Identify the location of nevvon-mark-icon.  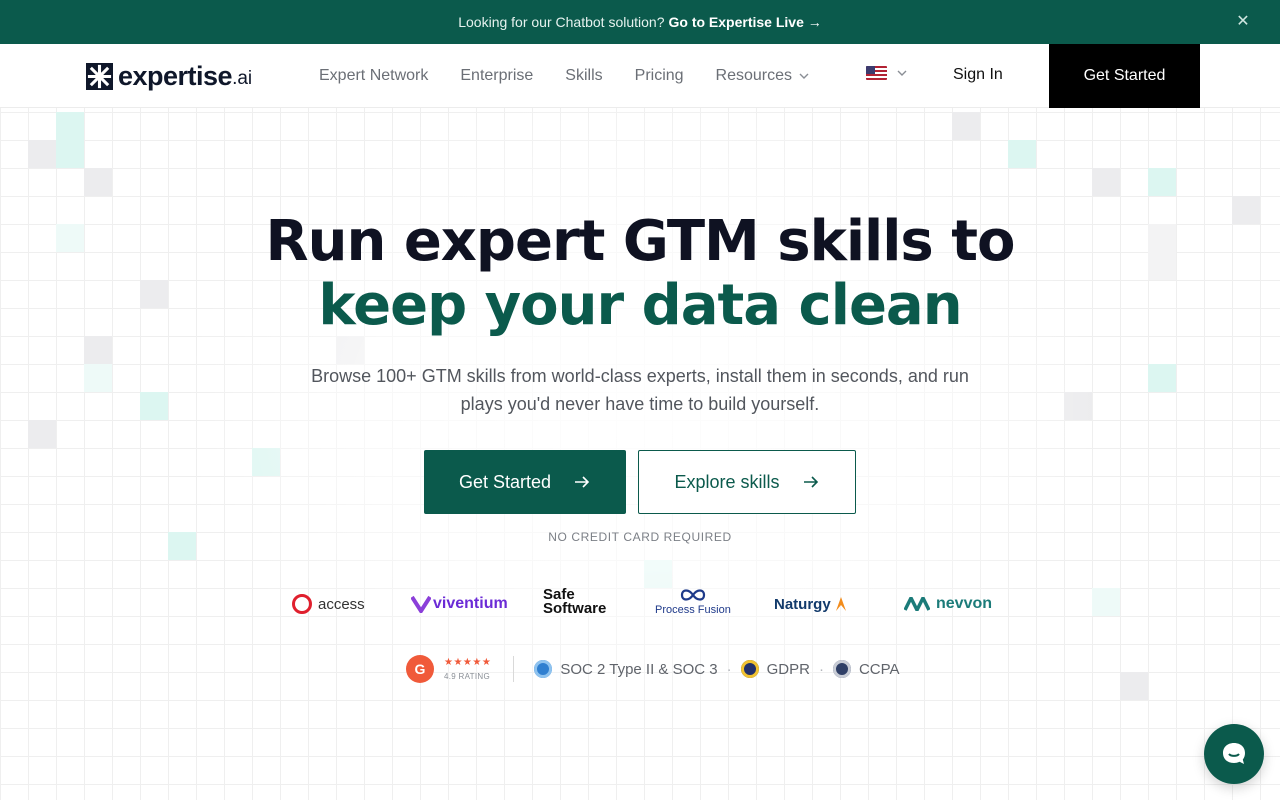
(917, 604).